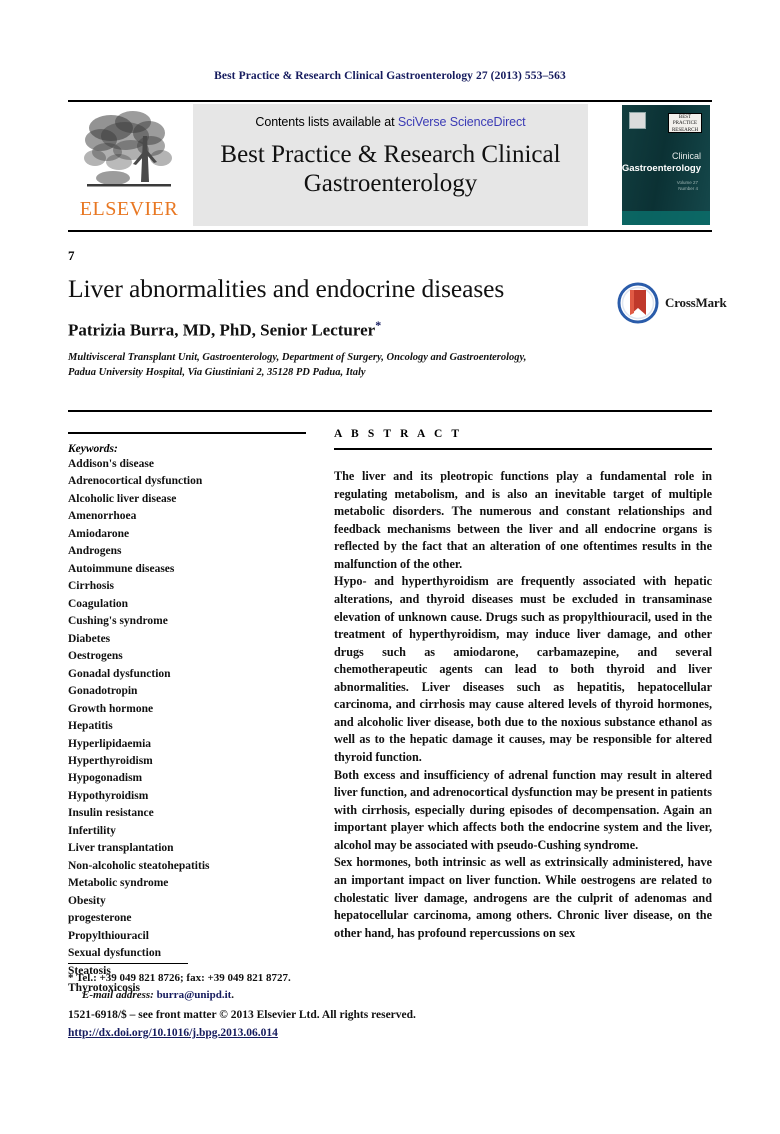 This screenshot has width=780, height=1134. Describe the element at coordinates (95, 656) in the screenshot. I see `list-item: Oestrogens` at that location.